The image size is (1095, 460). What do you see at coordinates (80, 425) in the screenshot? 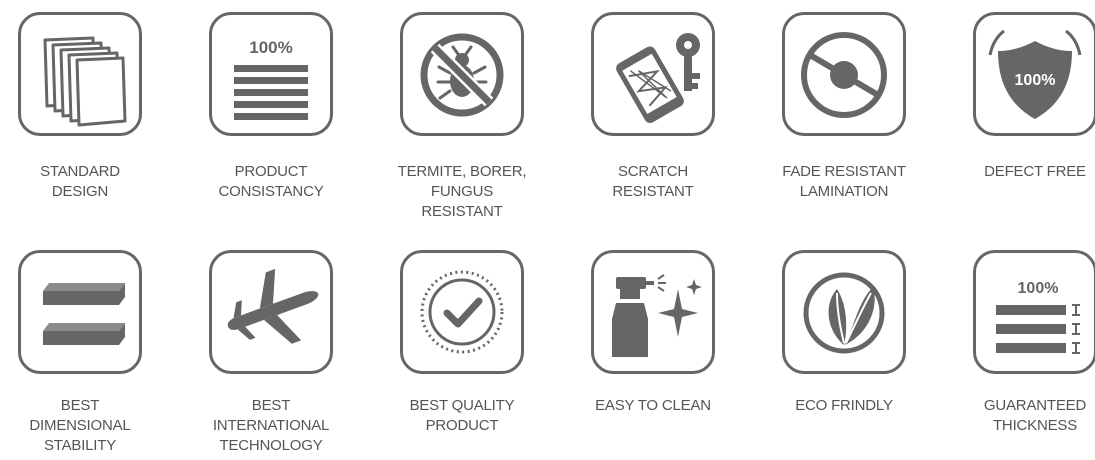
I see `badge-caption: BEST DIMENSIONAL STABILITY` at bounding box center [80, 425].